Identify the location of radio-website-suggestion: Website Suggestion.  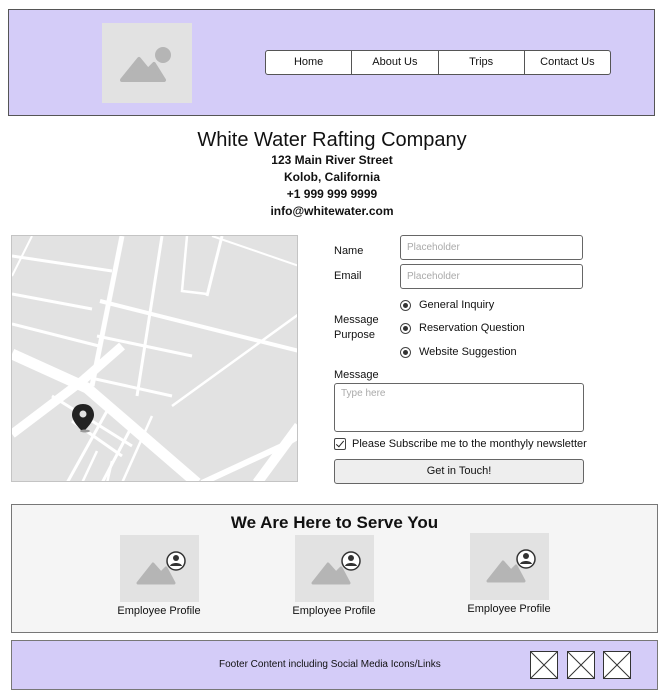
(458, 352).